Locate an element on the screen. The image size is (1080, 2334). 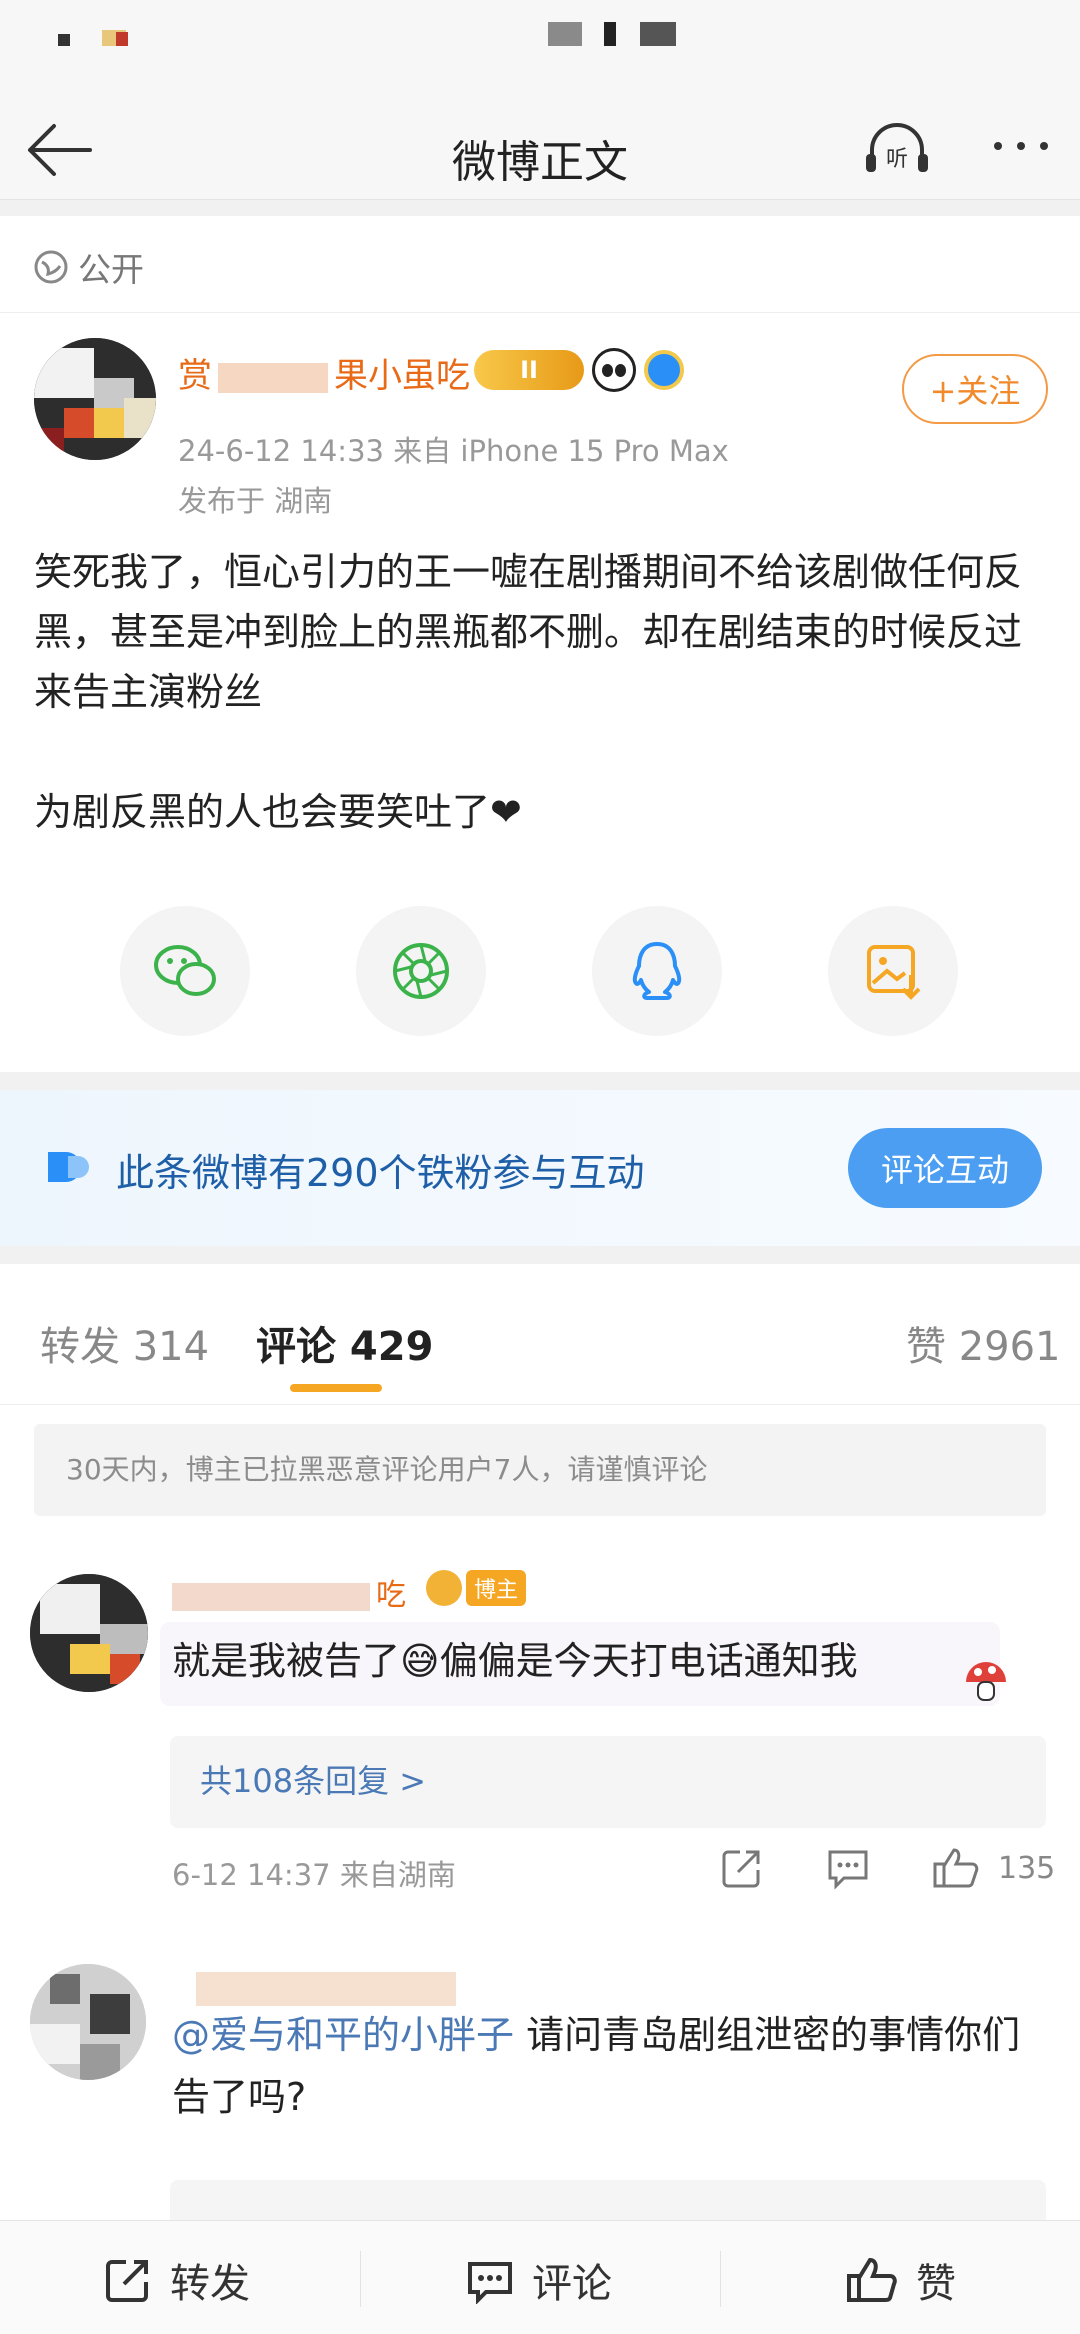
comment-author-name: 吃 is located at coordinates (289, 1592).